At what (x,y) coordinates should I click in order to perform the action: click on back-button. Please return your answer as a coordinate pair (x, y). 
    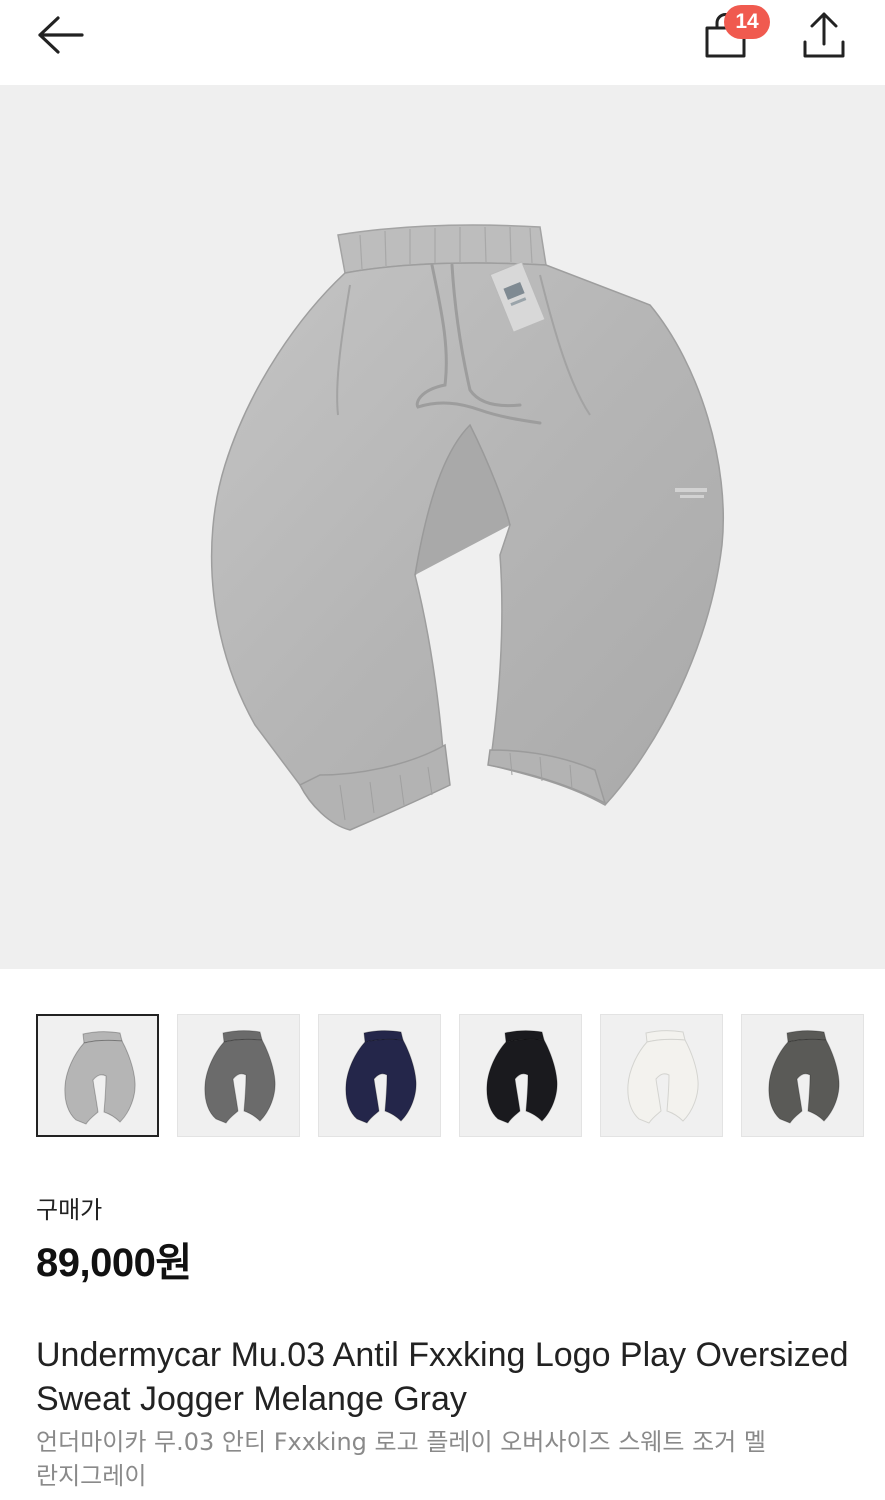
    Looking at the image, I should click on (60, 35).